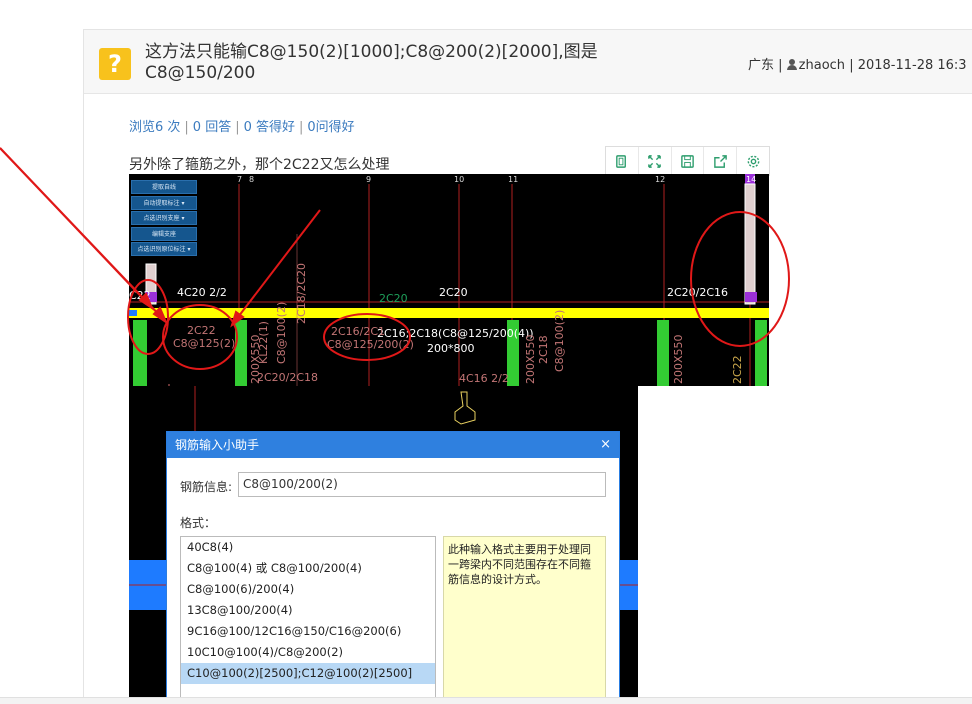 This screenshot has width=972, height=704. What do you see at coordinates (484, 378) in the screenshot?
I see `cad-label: 4C16 2/2` at bounding box center [484, 378].